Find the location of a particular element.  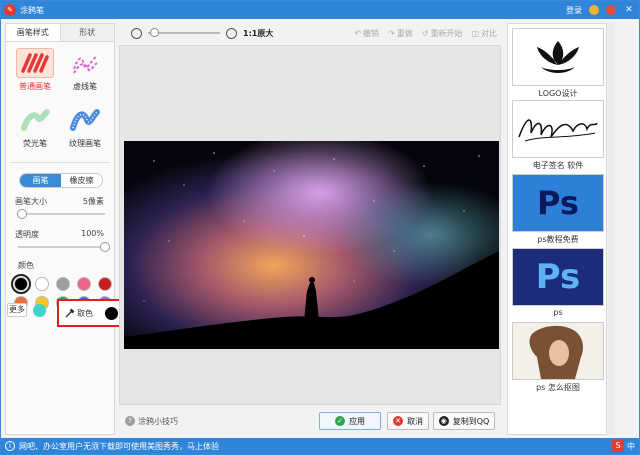

undo-icon: ↶ is located at coordinates (358, 33).